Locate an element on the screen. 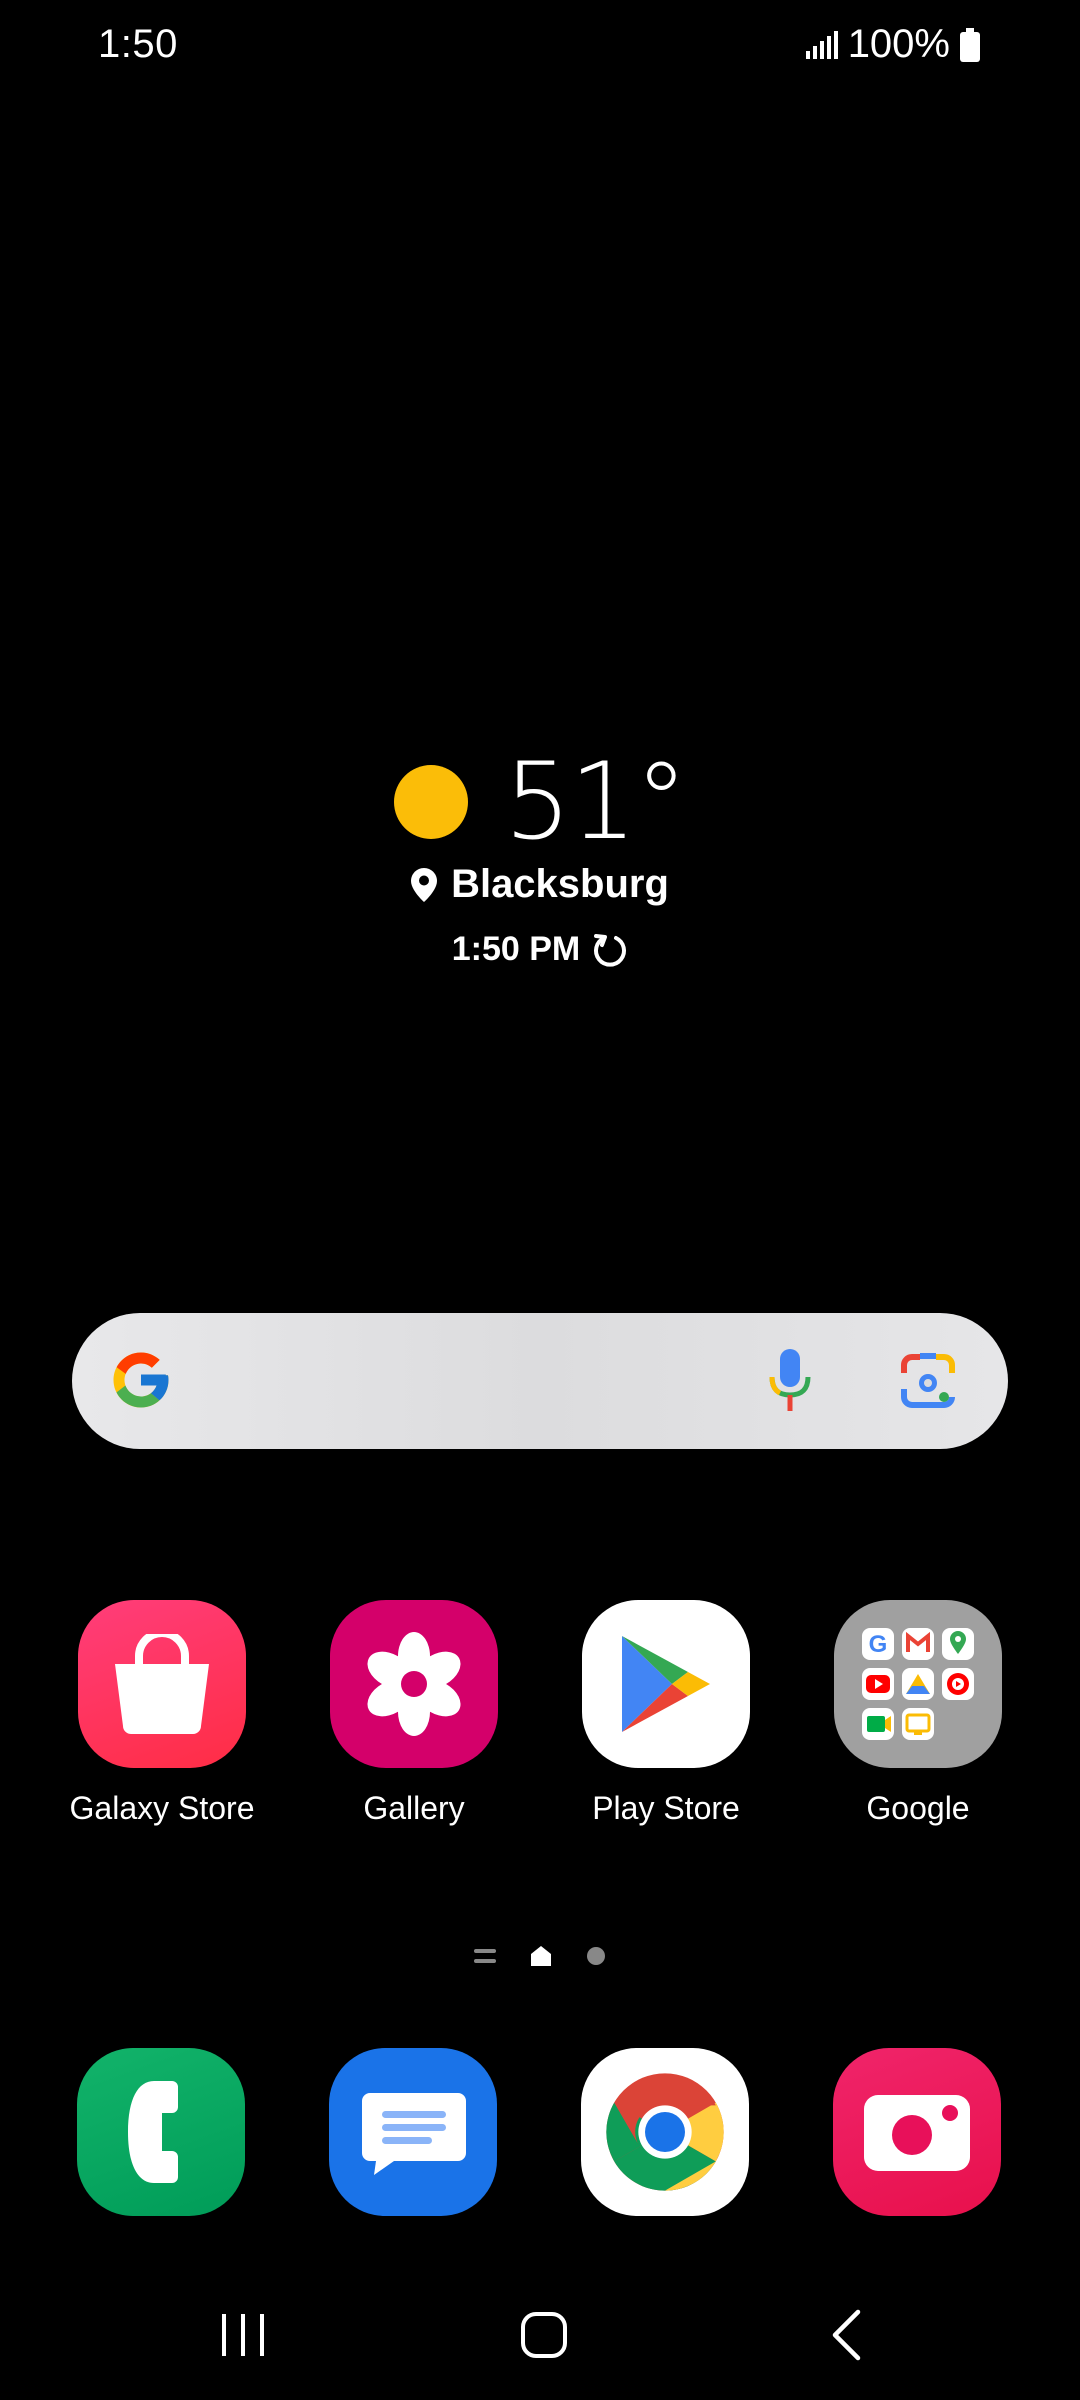 This screenshot has height=2400, width=1080. folder-icon: G is located at coordinates (918, 1684).